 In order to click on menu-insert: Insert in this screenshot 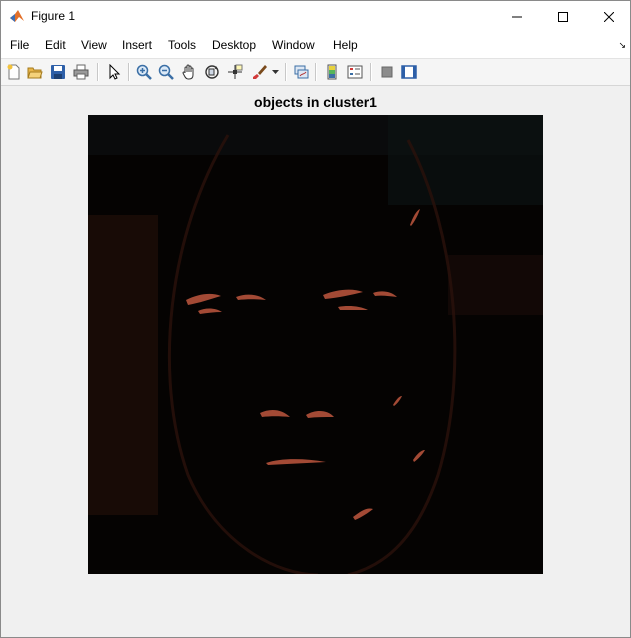, I will do `click(137, 45)`.